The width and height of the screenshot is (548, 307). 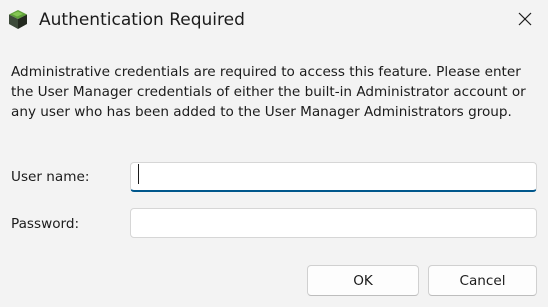 I want to click on close-icon, so click(x=525, y=20).